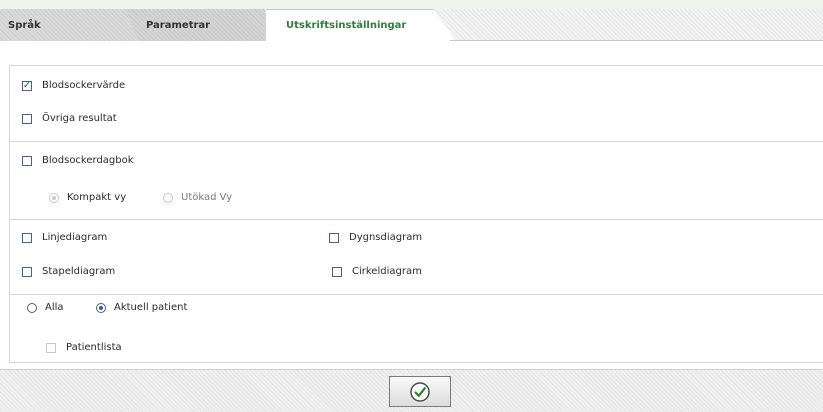  I want to click on utokad-vy-label: Utökad Vy, so click(207, 197).